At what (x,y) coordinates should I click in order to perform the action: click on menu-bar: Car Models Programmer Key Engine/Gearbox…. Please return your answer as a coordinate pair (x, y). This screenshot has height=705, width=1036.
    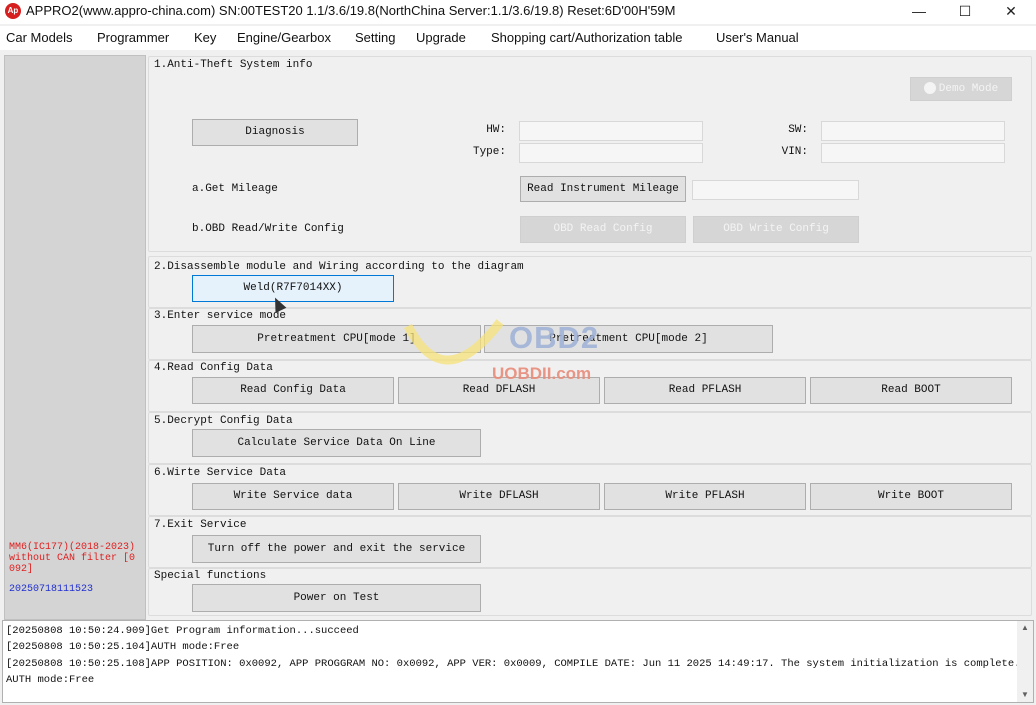
    Looking at the image, I should click on (518, 38).